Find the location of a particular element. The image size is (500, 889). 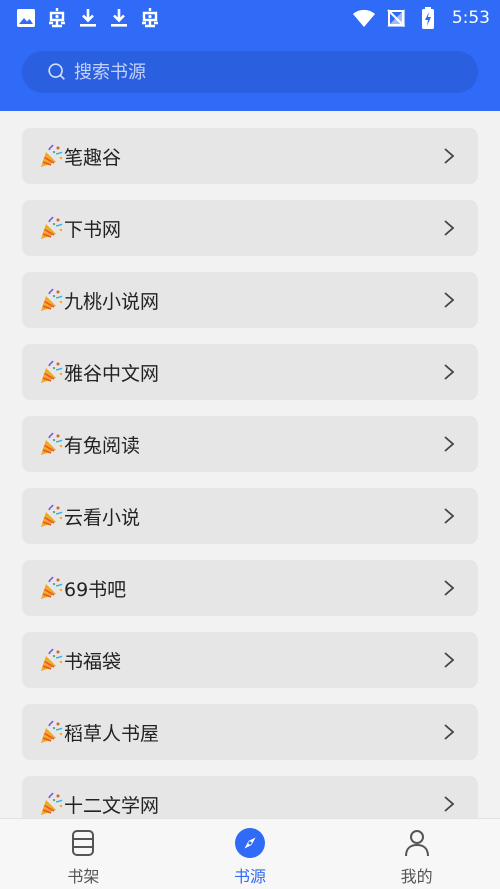

source-item: 下书网 is located at coordinates (250, 228).